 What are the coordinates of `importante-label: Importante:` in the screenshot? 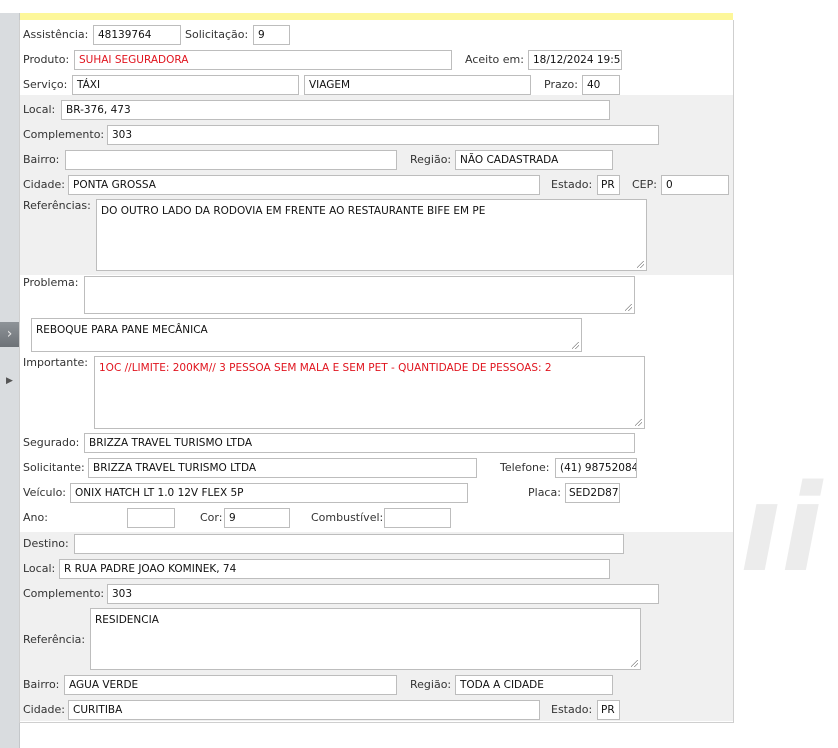 It's located at (56, 362).